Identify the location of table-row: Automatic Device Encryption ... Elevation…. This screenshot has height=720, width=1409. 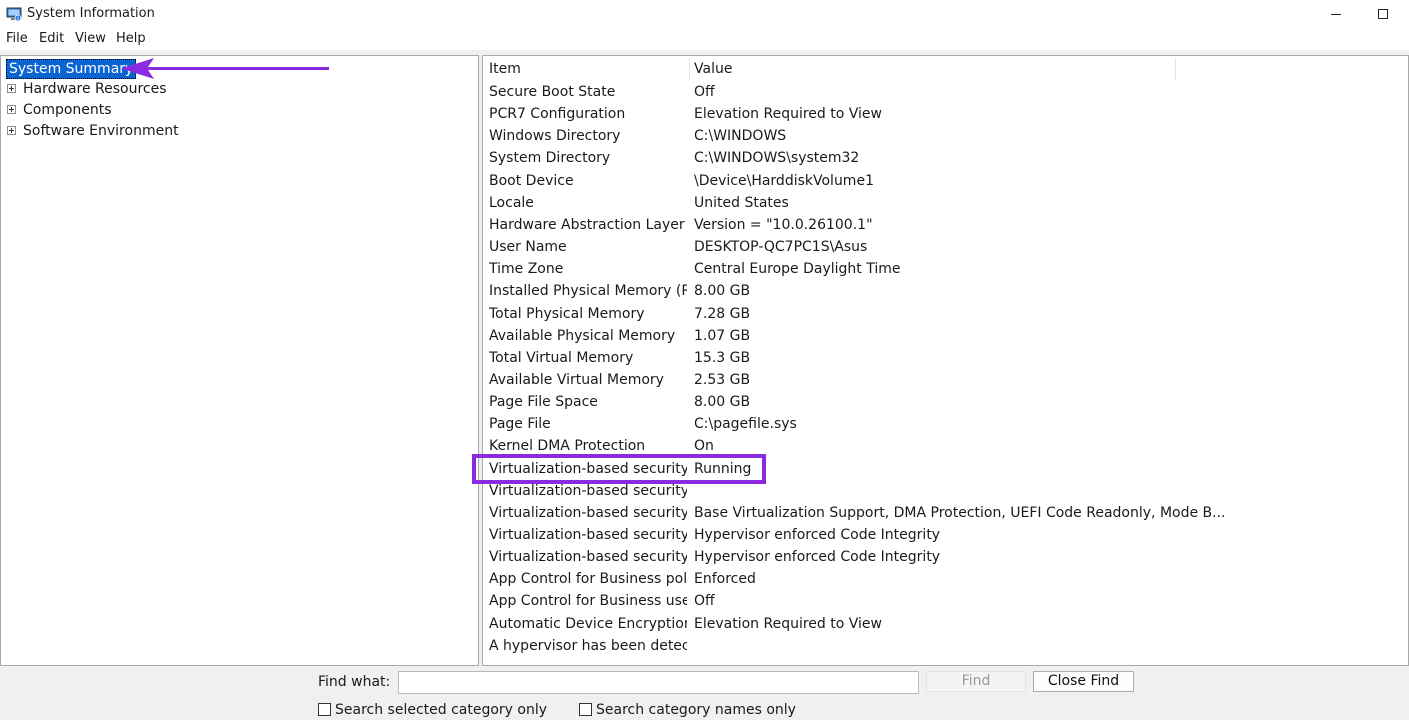
(833, 624).